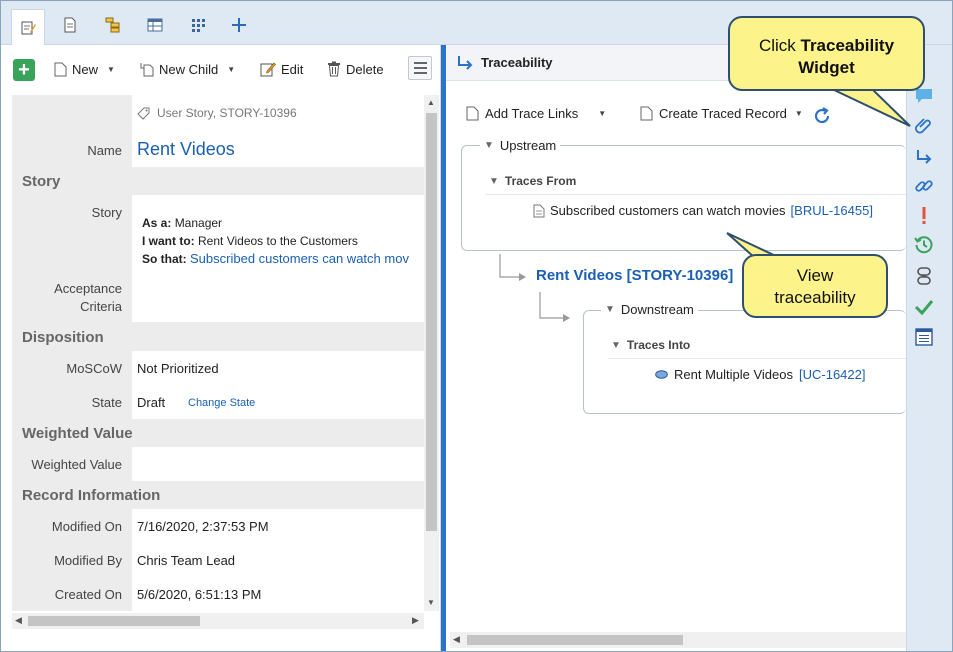 This screenshot has height=652, width=953. Describe the element at coordinates (77, 433) in the screenshot. I see `section-weighted-value: Weighted Value` at that location.